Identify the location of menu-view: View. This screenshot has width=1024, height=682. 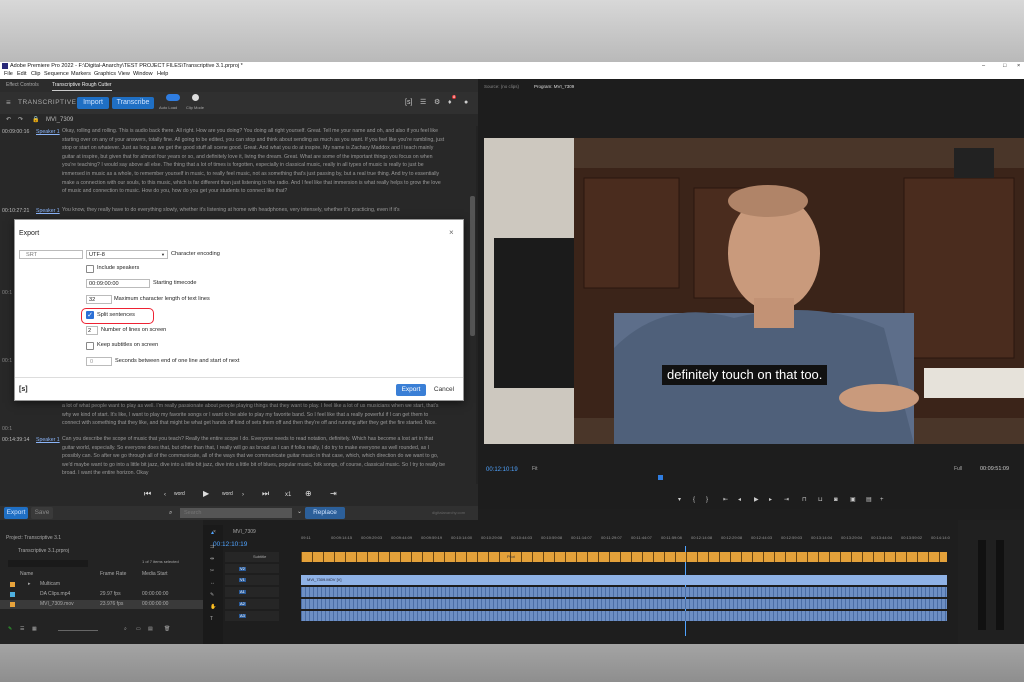
(124, 74).